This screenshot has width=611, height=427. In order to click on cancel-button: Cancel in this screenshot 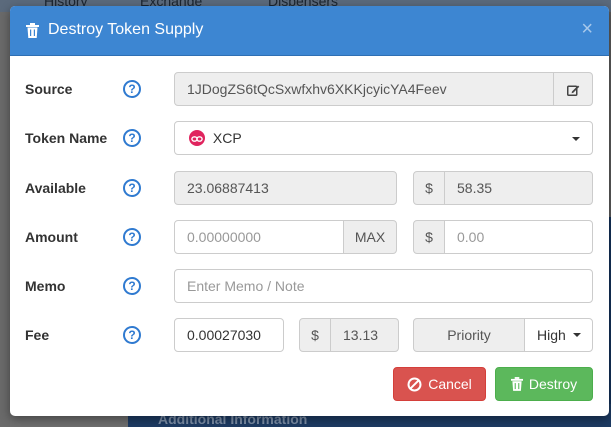, I will do `click(439, 384)`.